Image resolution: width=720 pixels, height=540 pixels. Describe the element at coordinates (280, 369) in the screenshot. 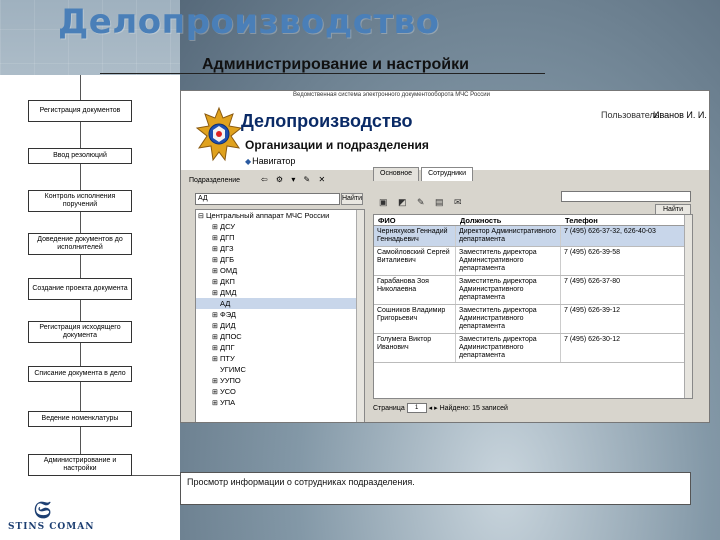

I see `tree-item: УГИМС` at that location.